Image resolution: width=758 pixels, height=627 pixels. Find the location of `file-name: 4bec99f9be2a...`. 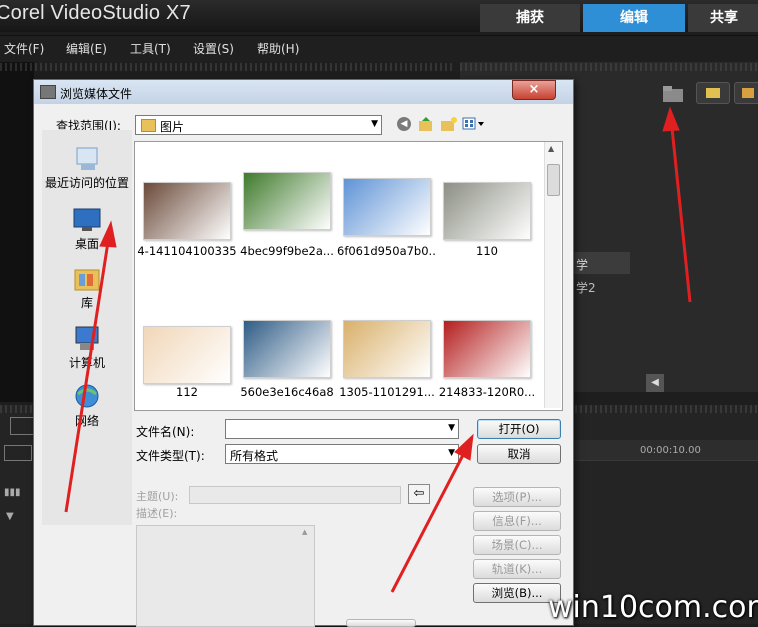

file-name: 4bec99f9be2a... is located at coordinates (287, 251).